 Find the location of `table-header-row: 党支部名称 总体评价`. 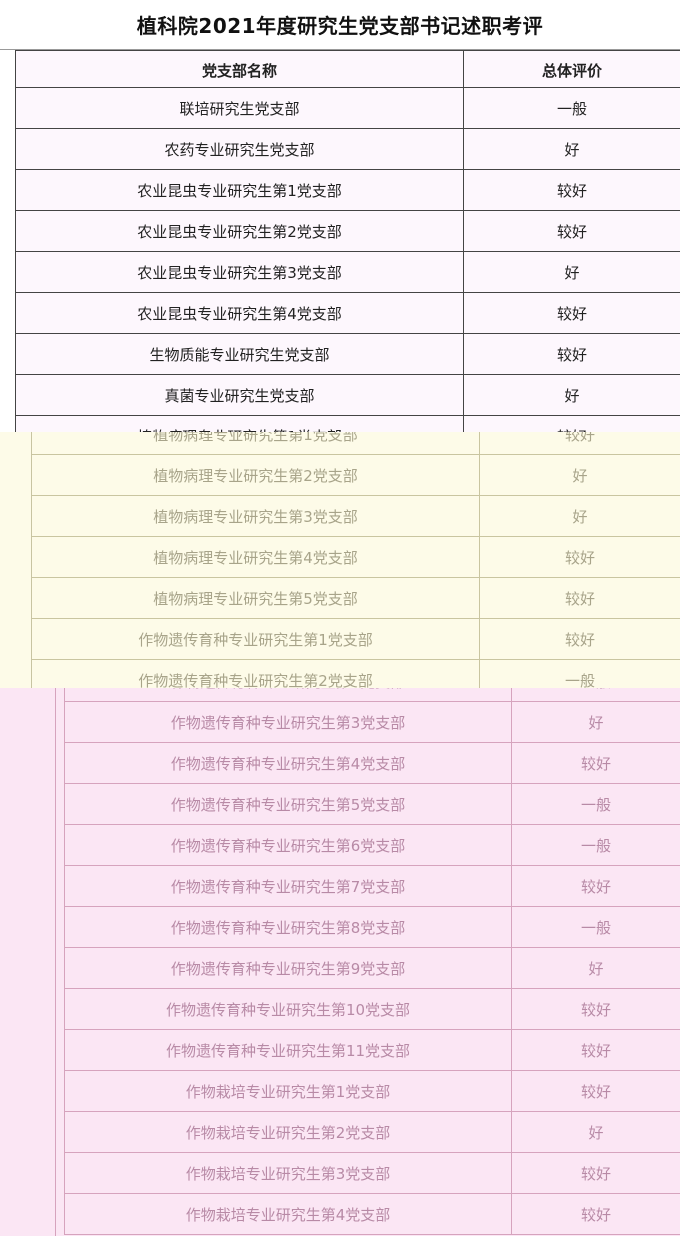

table-header-row: 党支部名称 总体评价 is located at coordinates (348, 69).